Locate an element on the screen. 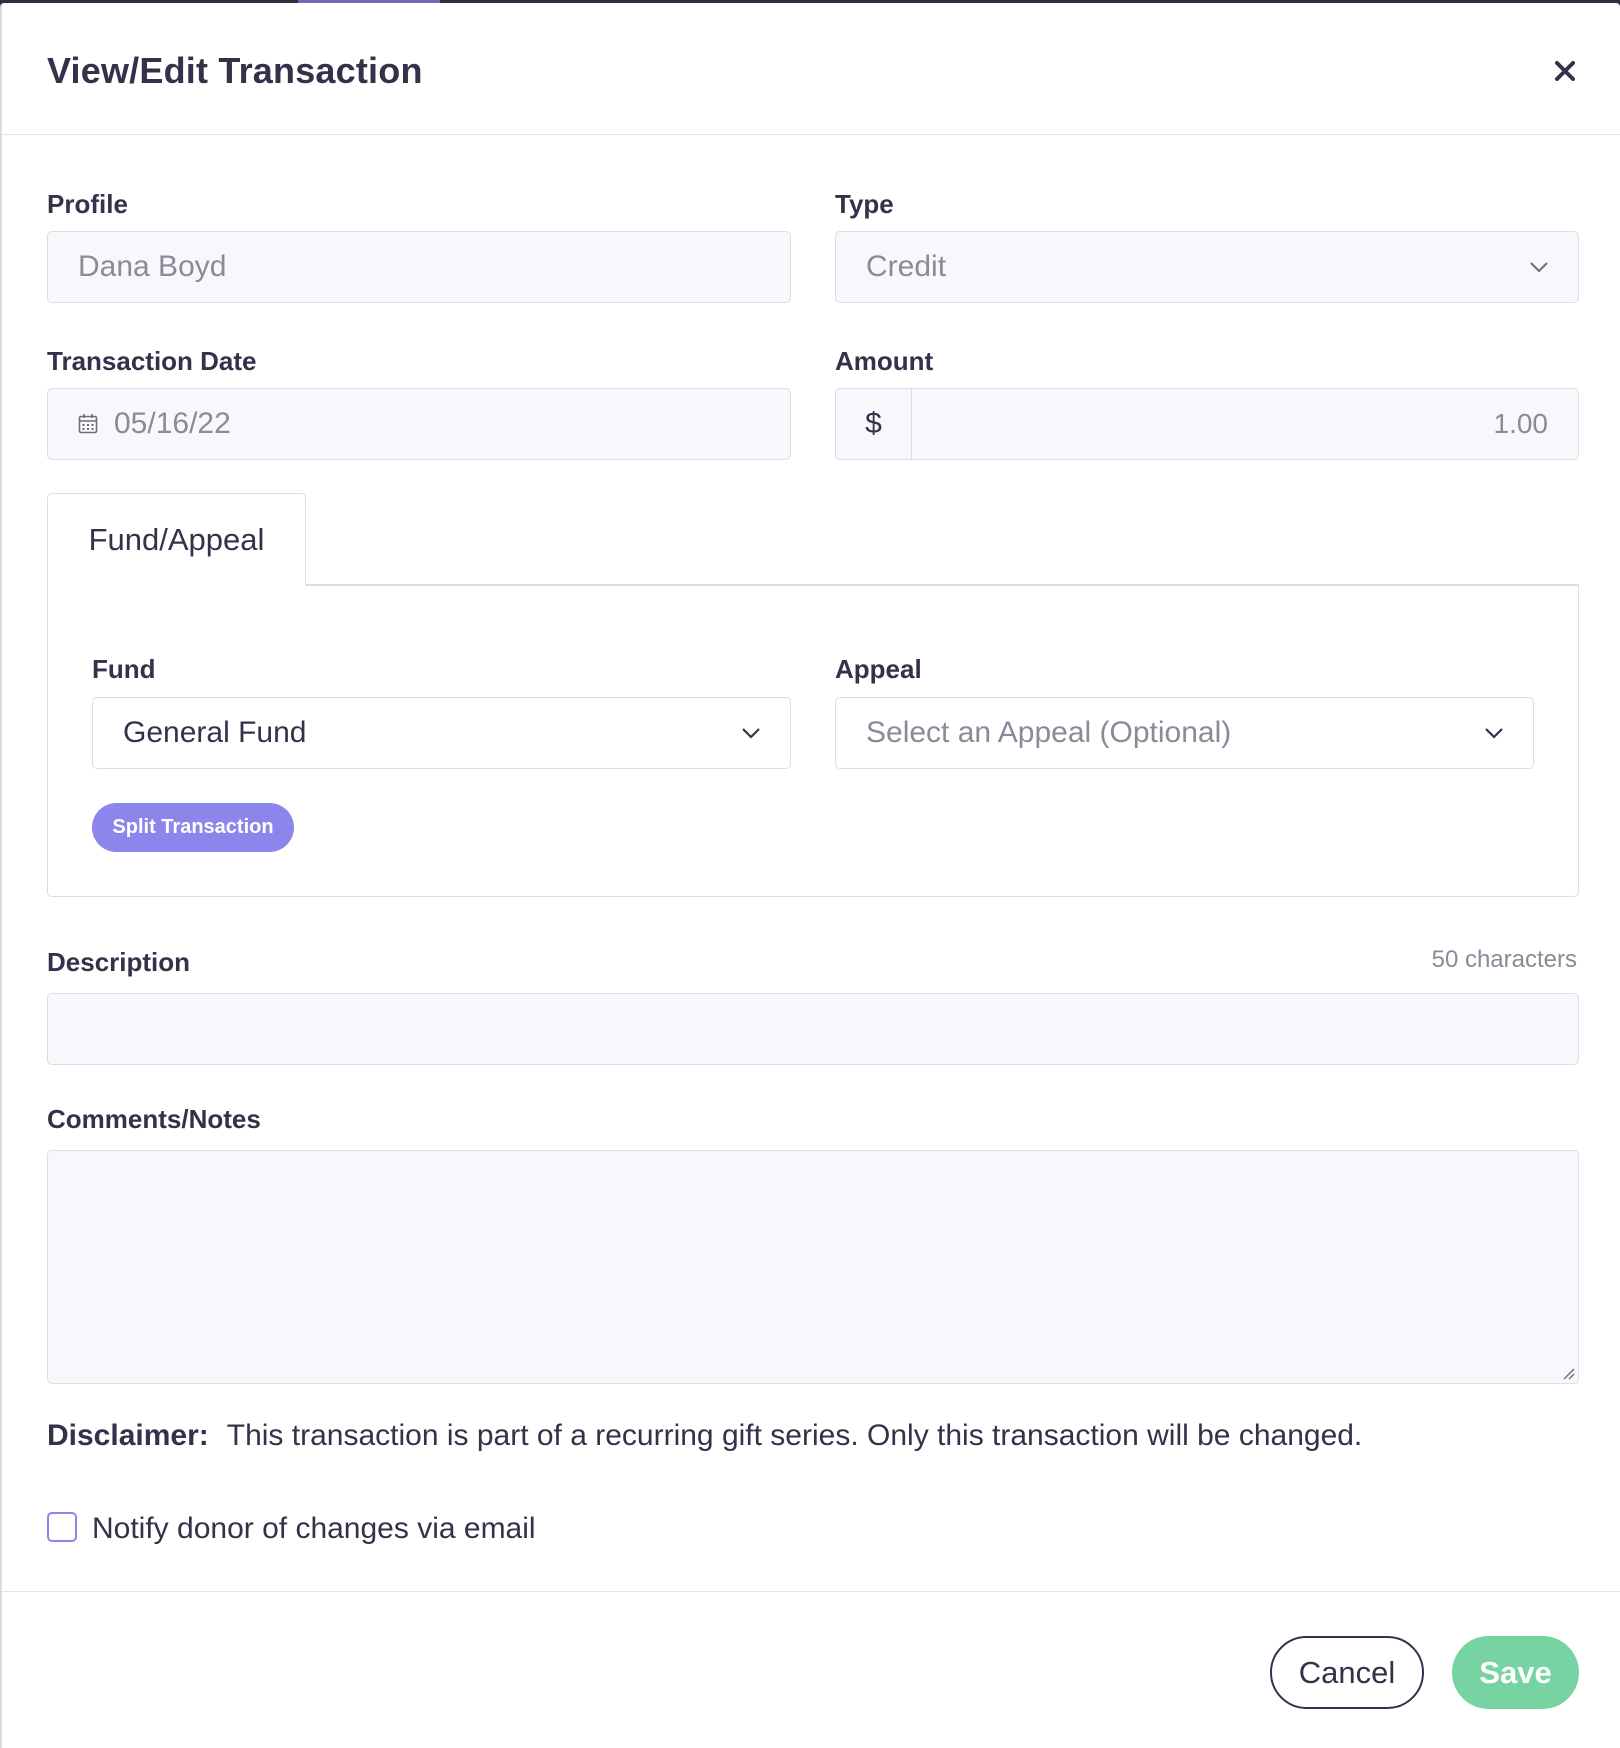 This screenshot has height=1748, width=1620. disclaimer-label: Disclaimer: is located at coordinates (128, 1435).